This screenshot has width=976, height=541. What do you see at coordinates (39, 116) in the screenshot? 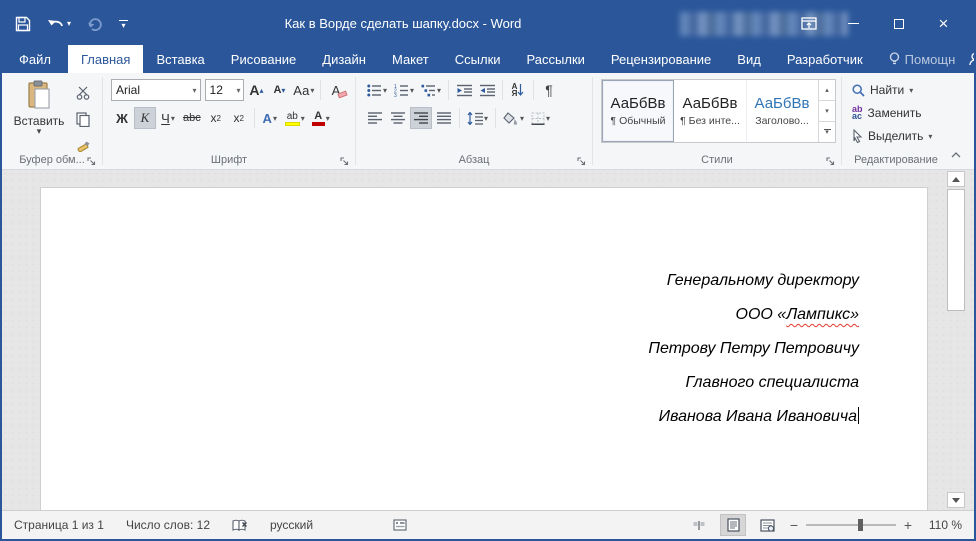
I see `paste-button: Вставить ▾` at bounding box center [39, 116].